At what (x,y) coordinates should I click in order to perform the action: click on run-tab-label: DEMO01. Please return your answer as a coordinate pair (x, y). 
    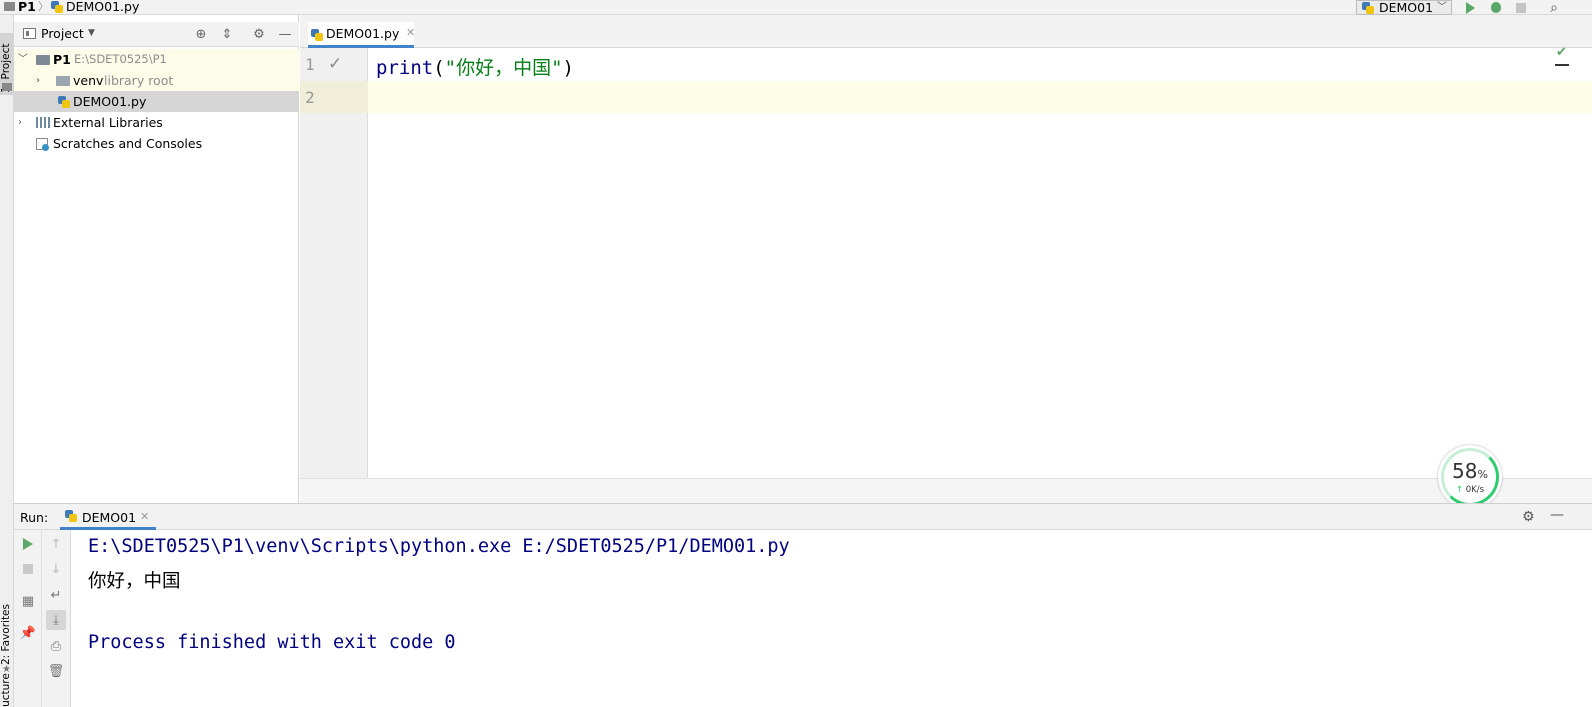
    Looking at the image, I should click on (109, 517).